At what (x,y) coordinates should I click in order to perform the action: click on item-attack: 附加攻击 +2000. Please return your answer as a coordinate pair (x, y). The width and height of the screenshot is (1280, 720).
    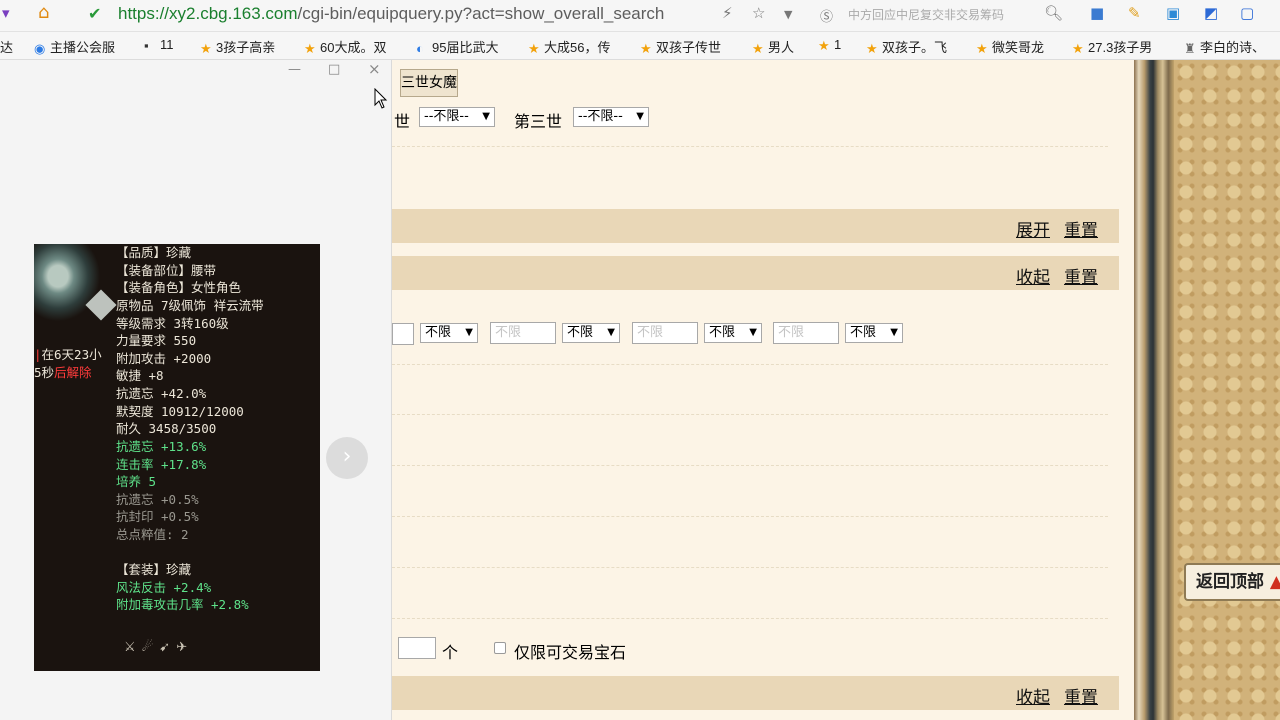
    Looking at the image, I should click on (164, 358).